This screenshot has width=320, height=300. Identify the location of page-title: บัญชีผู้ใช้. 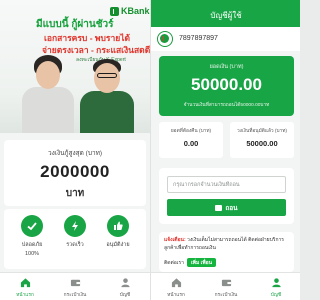
(226, 15).